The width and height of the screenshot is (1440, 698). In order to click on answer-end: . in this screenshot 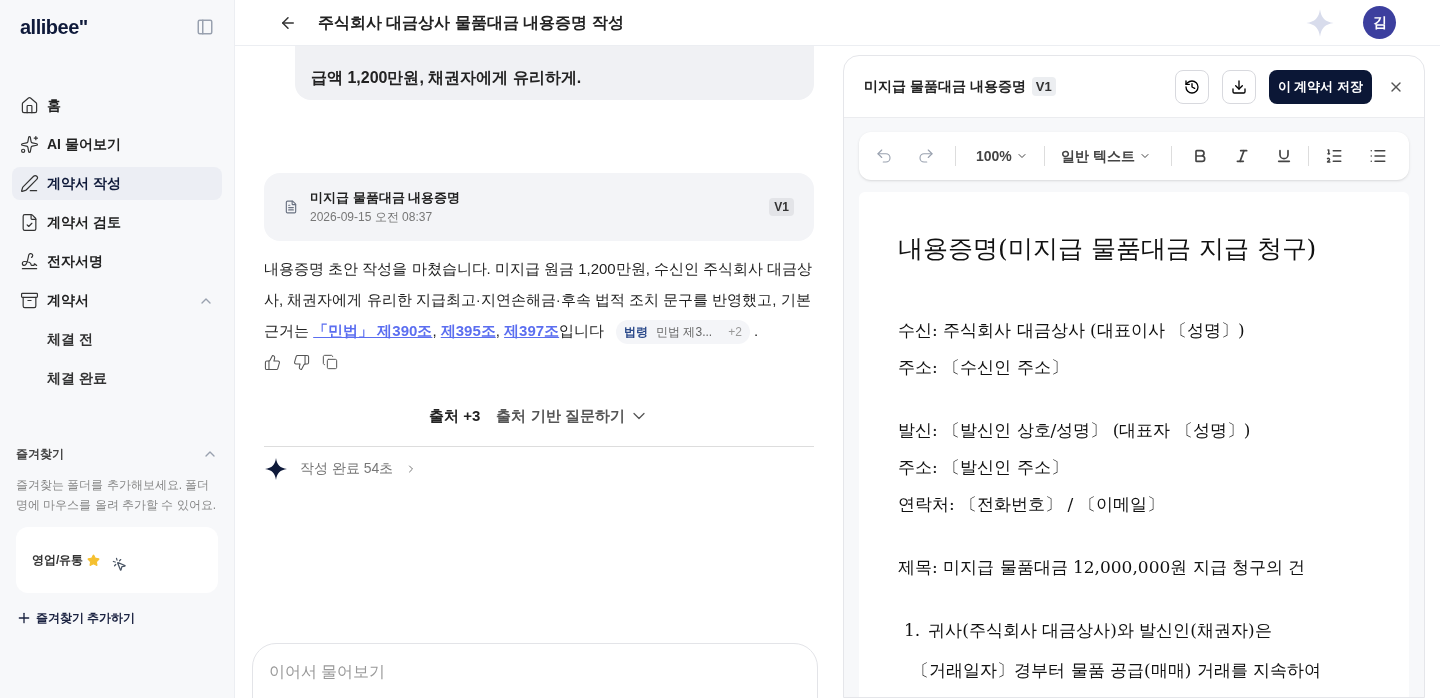, I will do `click(756, 330)`.